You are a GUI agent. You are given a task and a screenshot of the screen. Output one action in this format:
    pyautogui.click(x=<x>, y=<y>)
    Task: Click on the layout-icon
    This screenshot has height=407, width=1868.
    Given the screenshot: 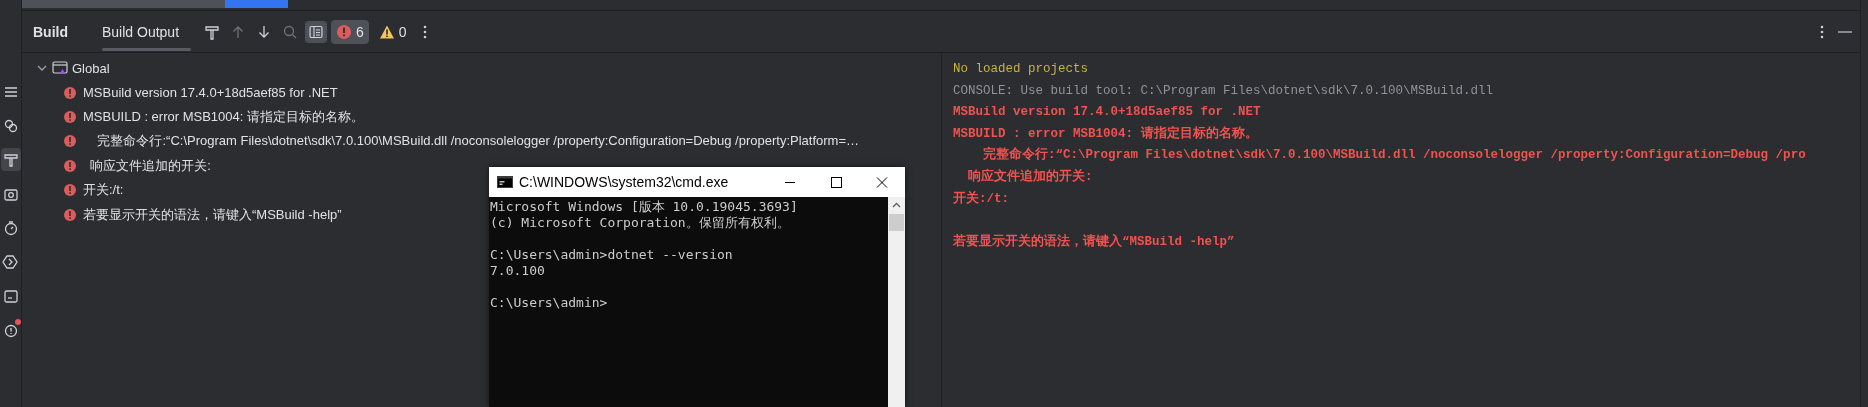 What is the action you would take?
    pyautogui.click(x=316, y=31)
    